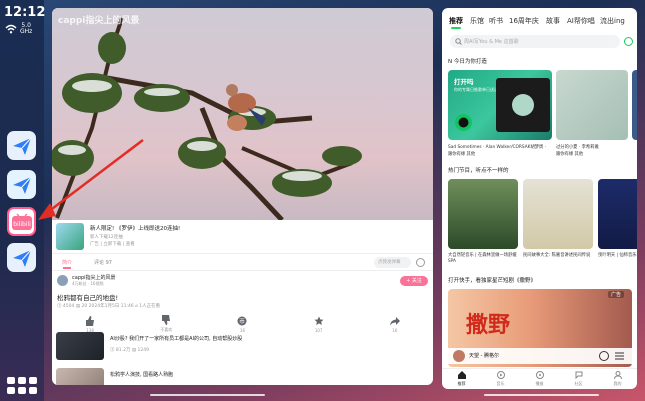 This screenshot has height=401, width=645. I want to click on uploader-row: cappi指尖上的风景 4万粉丝 · 16视频 + 关注, so click(242, 280).